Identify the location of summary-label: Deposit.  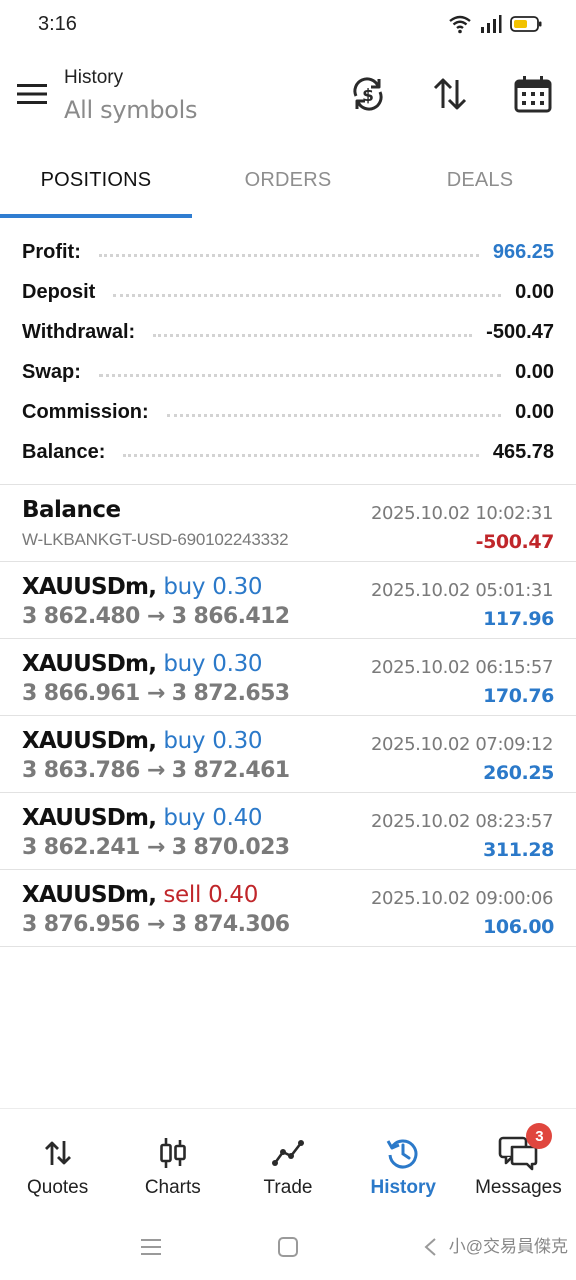
(59, 291).